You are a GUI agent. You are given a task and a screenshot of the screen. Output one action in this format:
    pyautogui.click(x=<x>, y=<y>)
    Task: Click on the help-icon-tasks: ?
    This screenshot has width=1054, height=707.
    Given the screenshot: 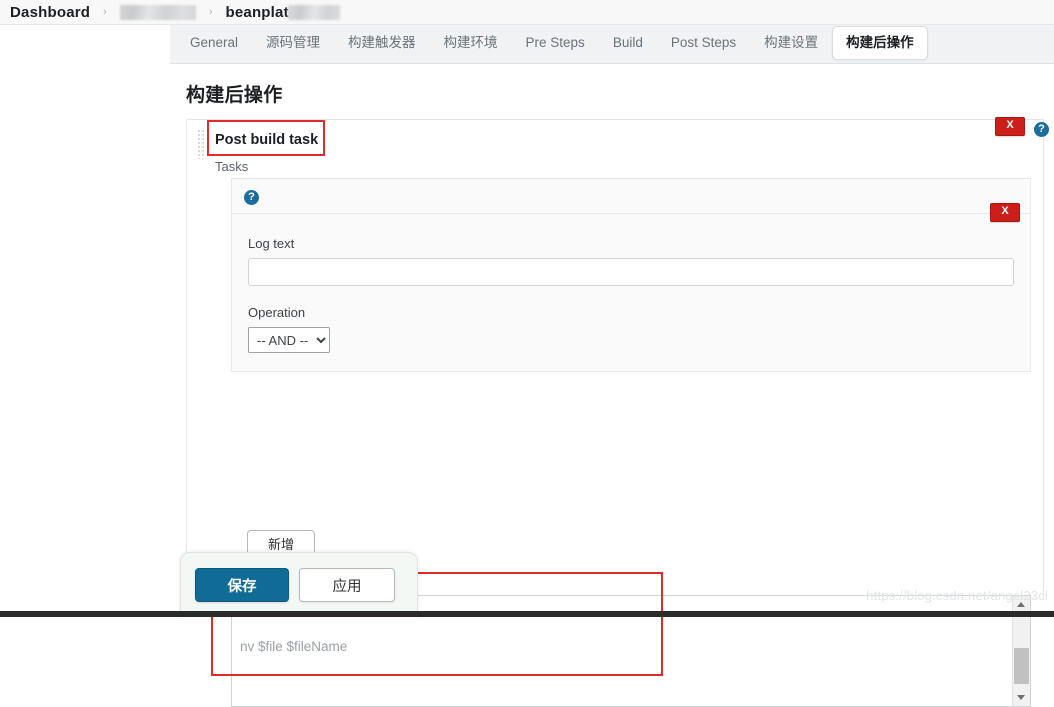 What is the action you would take?
    pyautogui.click(x=251, y=198)
    